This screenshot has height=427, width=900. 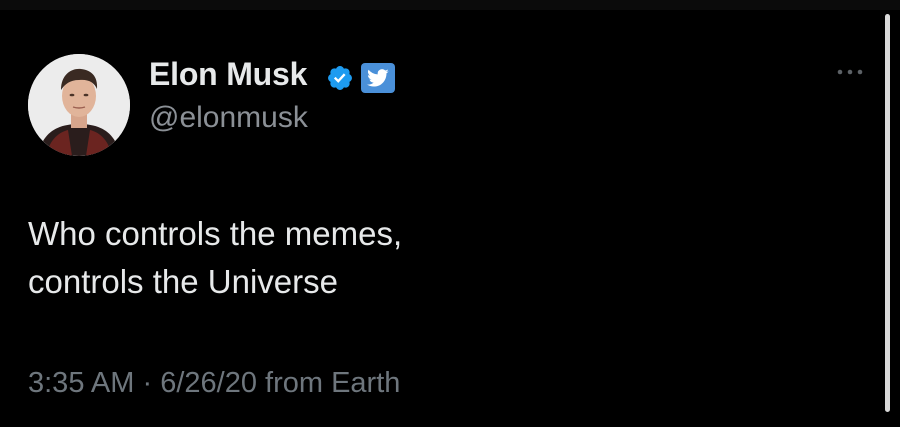 I want to click on avatar-image, so click(x=79, y=105).